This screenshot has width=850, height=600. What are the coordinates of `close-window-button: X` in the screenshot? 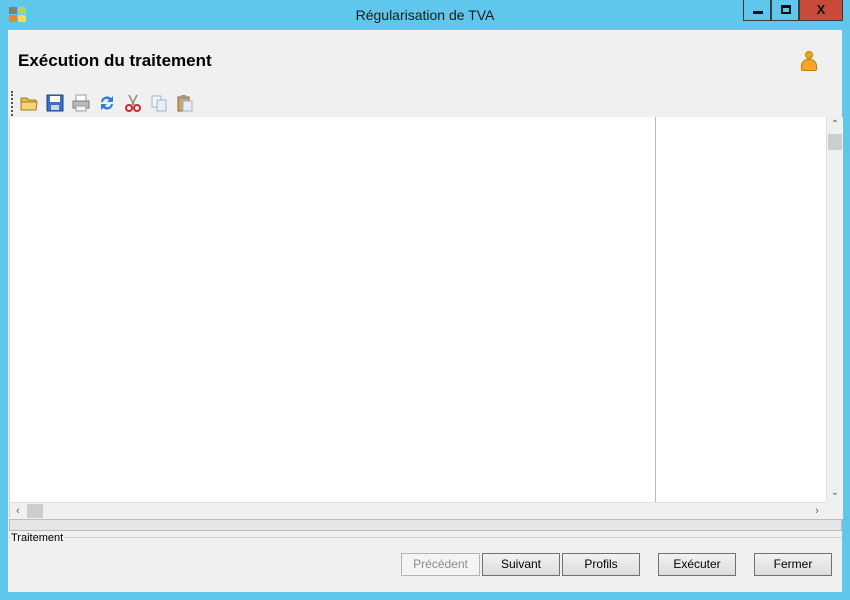 It's located at (821, 10).